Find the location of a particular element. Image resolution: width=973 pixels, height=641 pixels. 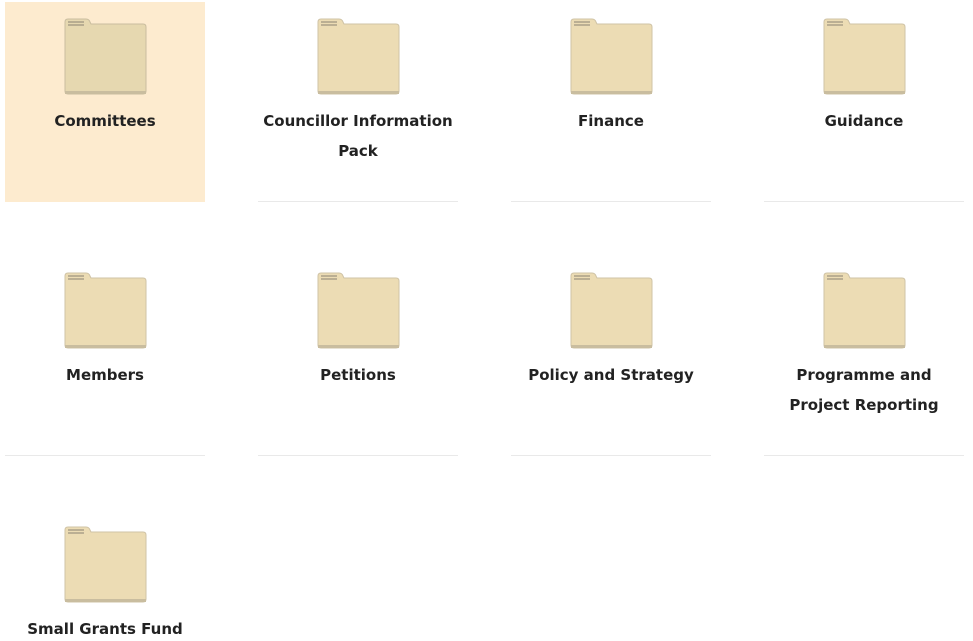

folder-tile-petitions: Petitions is located at coordinates (358, 356).